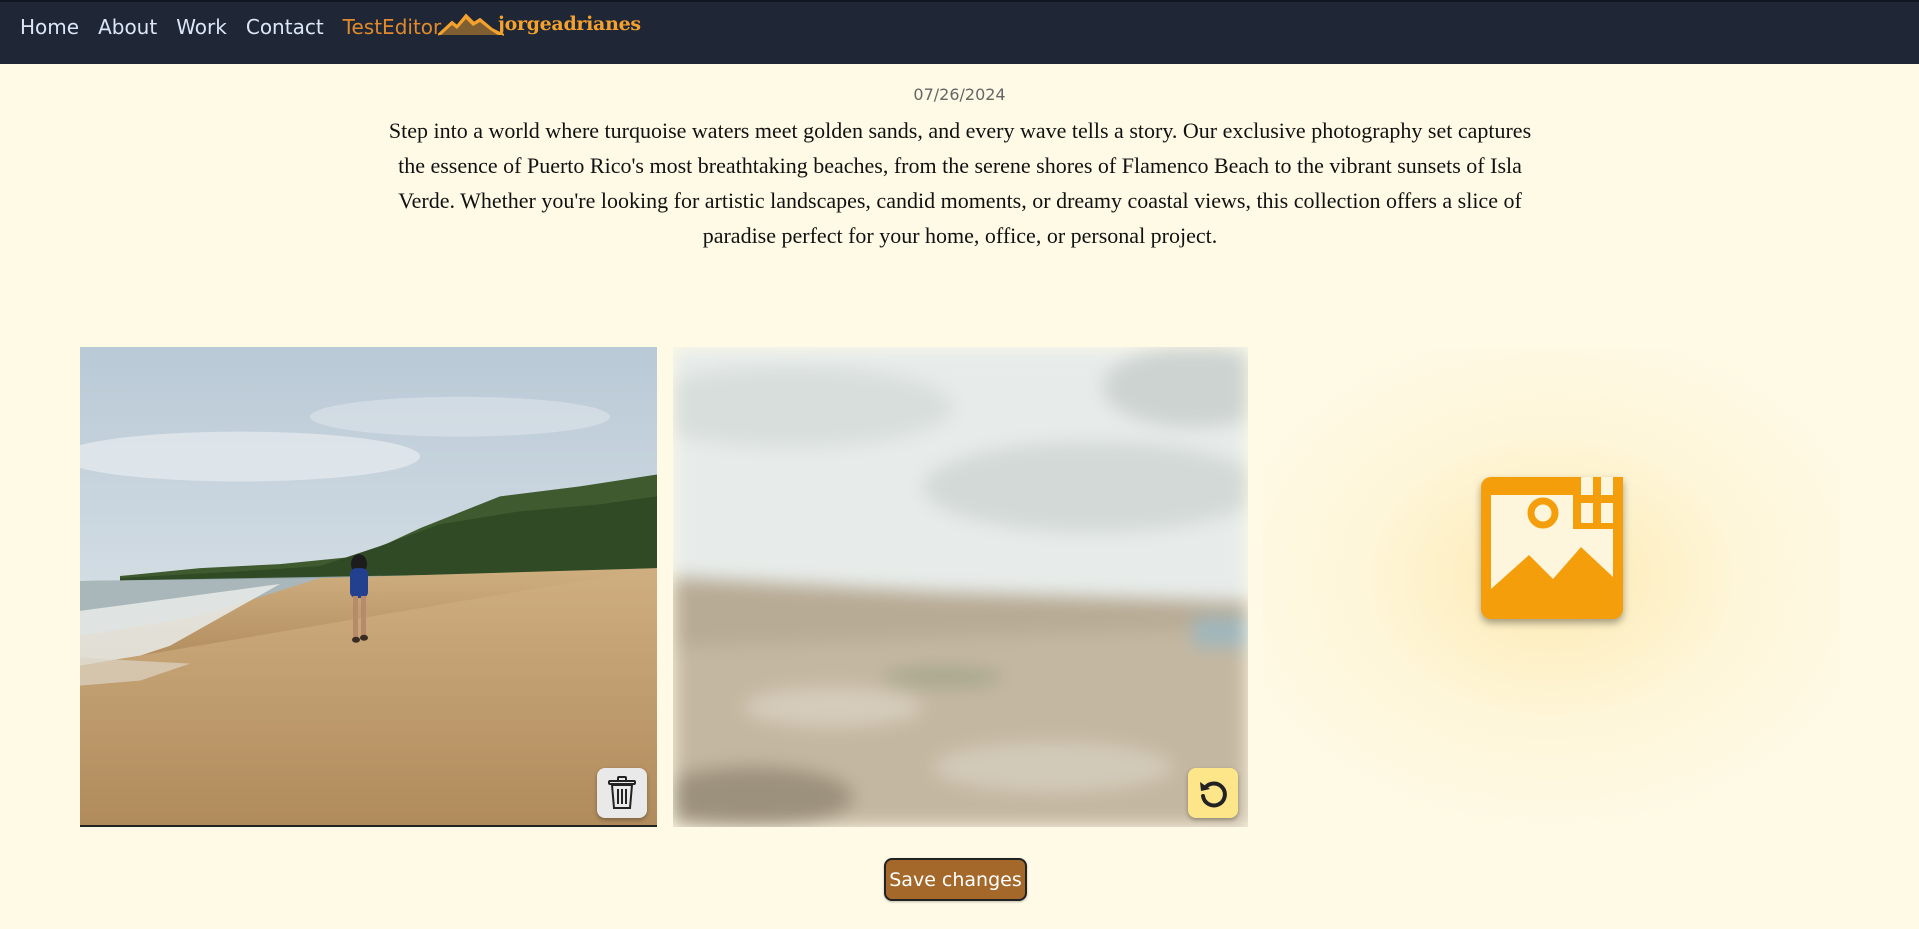 The width and height of the screenshot is (1919, 929). I want to click on nav-link-home: Home, so click(49, 27).